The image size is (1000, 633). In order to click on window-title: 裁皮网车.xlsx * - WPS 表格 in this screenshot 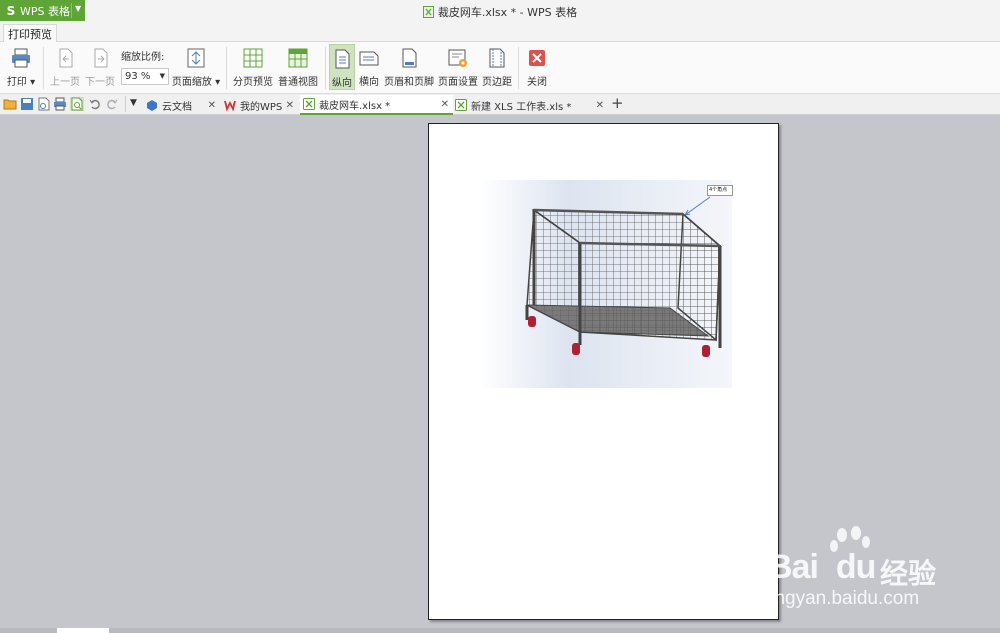, I will do `click(500, 12)`.